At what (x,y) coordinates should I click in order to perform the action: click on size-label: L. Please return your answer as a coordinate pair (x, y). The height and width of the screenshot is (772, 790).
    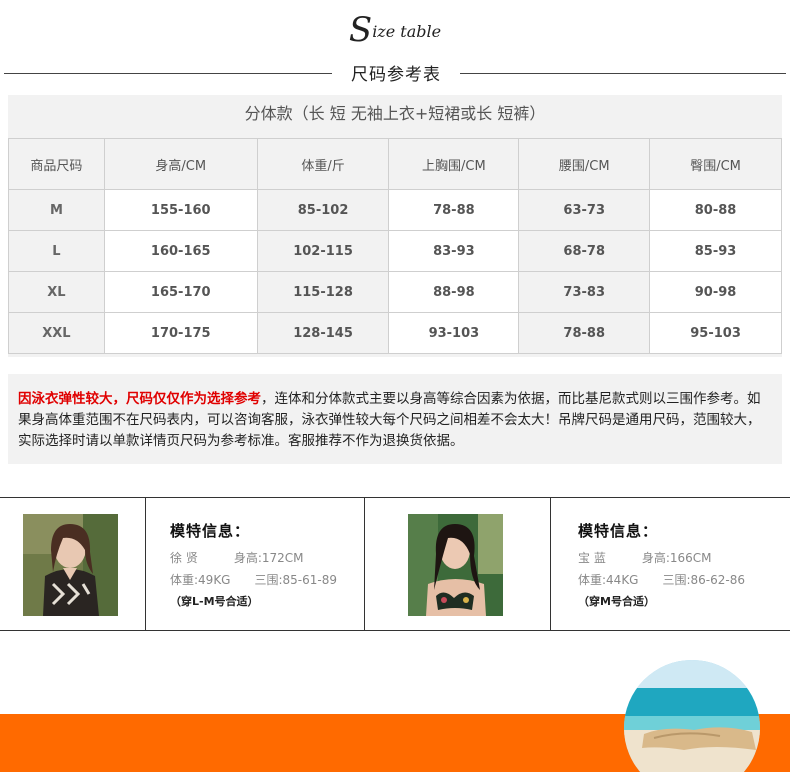
    Looking at the image, I should click on (56, 251).